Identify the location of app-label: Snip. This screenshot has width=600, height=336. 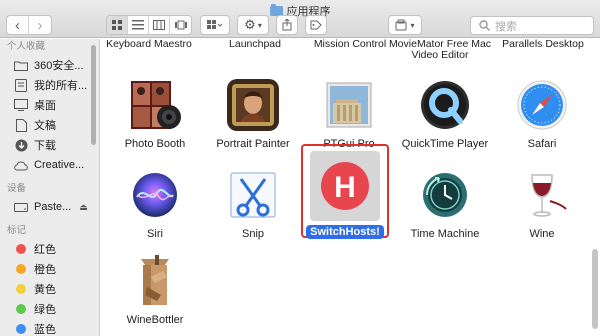
(253, 234).